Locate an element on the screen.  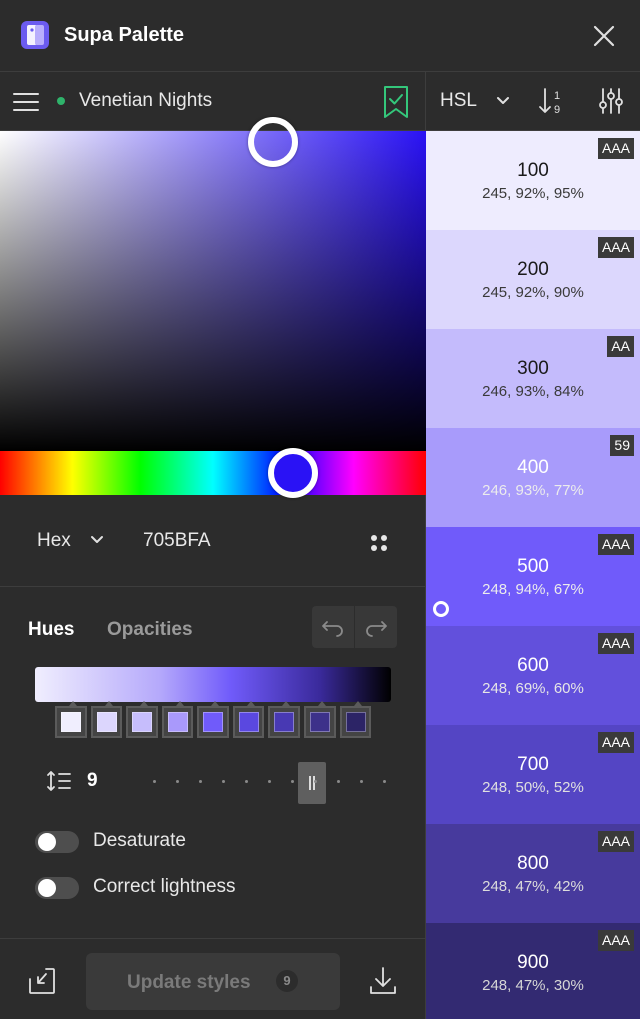
shade-hsl-values: 248, 50%, 52% is located at coordinates (533, 787).